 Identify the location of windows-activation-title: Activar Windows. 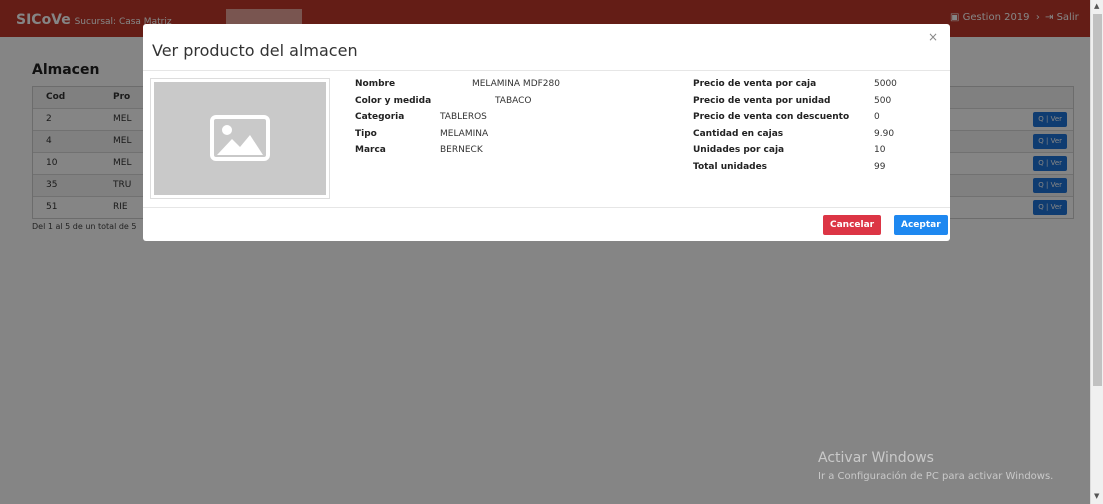
(876, 458).